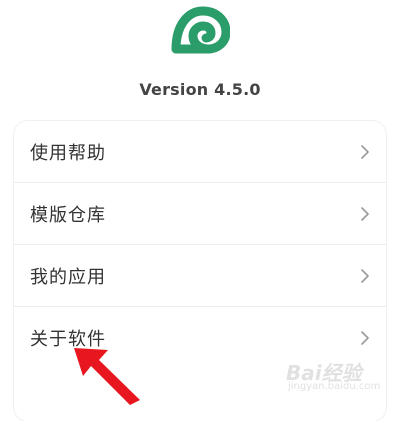 This screenshot has height=421, width=400. What do you see at coordinates (334, 386) in the screenshot?
I see `watermark-sub: jingyan.baidu.com` at bounding box center [334, 386].